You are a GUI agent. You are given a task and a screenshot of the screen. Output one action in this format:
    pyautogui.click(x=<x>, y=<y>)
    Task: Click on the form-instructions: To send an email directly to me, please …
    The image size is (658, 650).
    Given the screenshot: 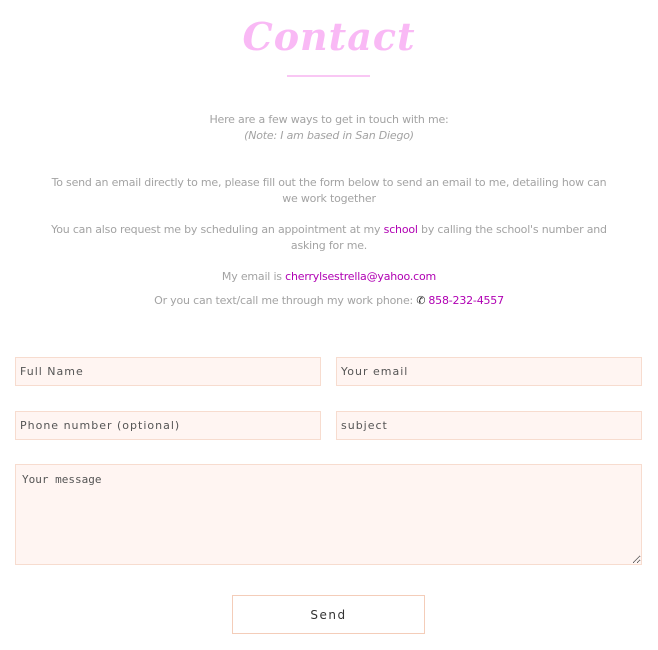 What is the action you would take?
    pyautogui.click(x=329, y=190)
    